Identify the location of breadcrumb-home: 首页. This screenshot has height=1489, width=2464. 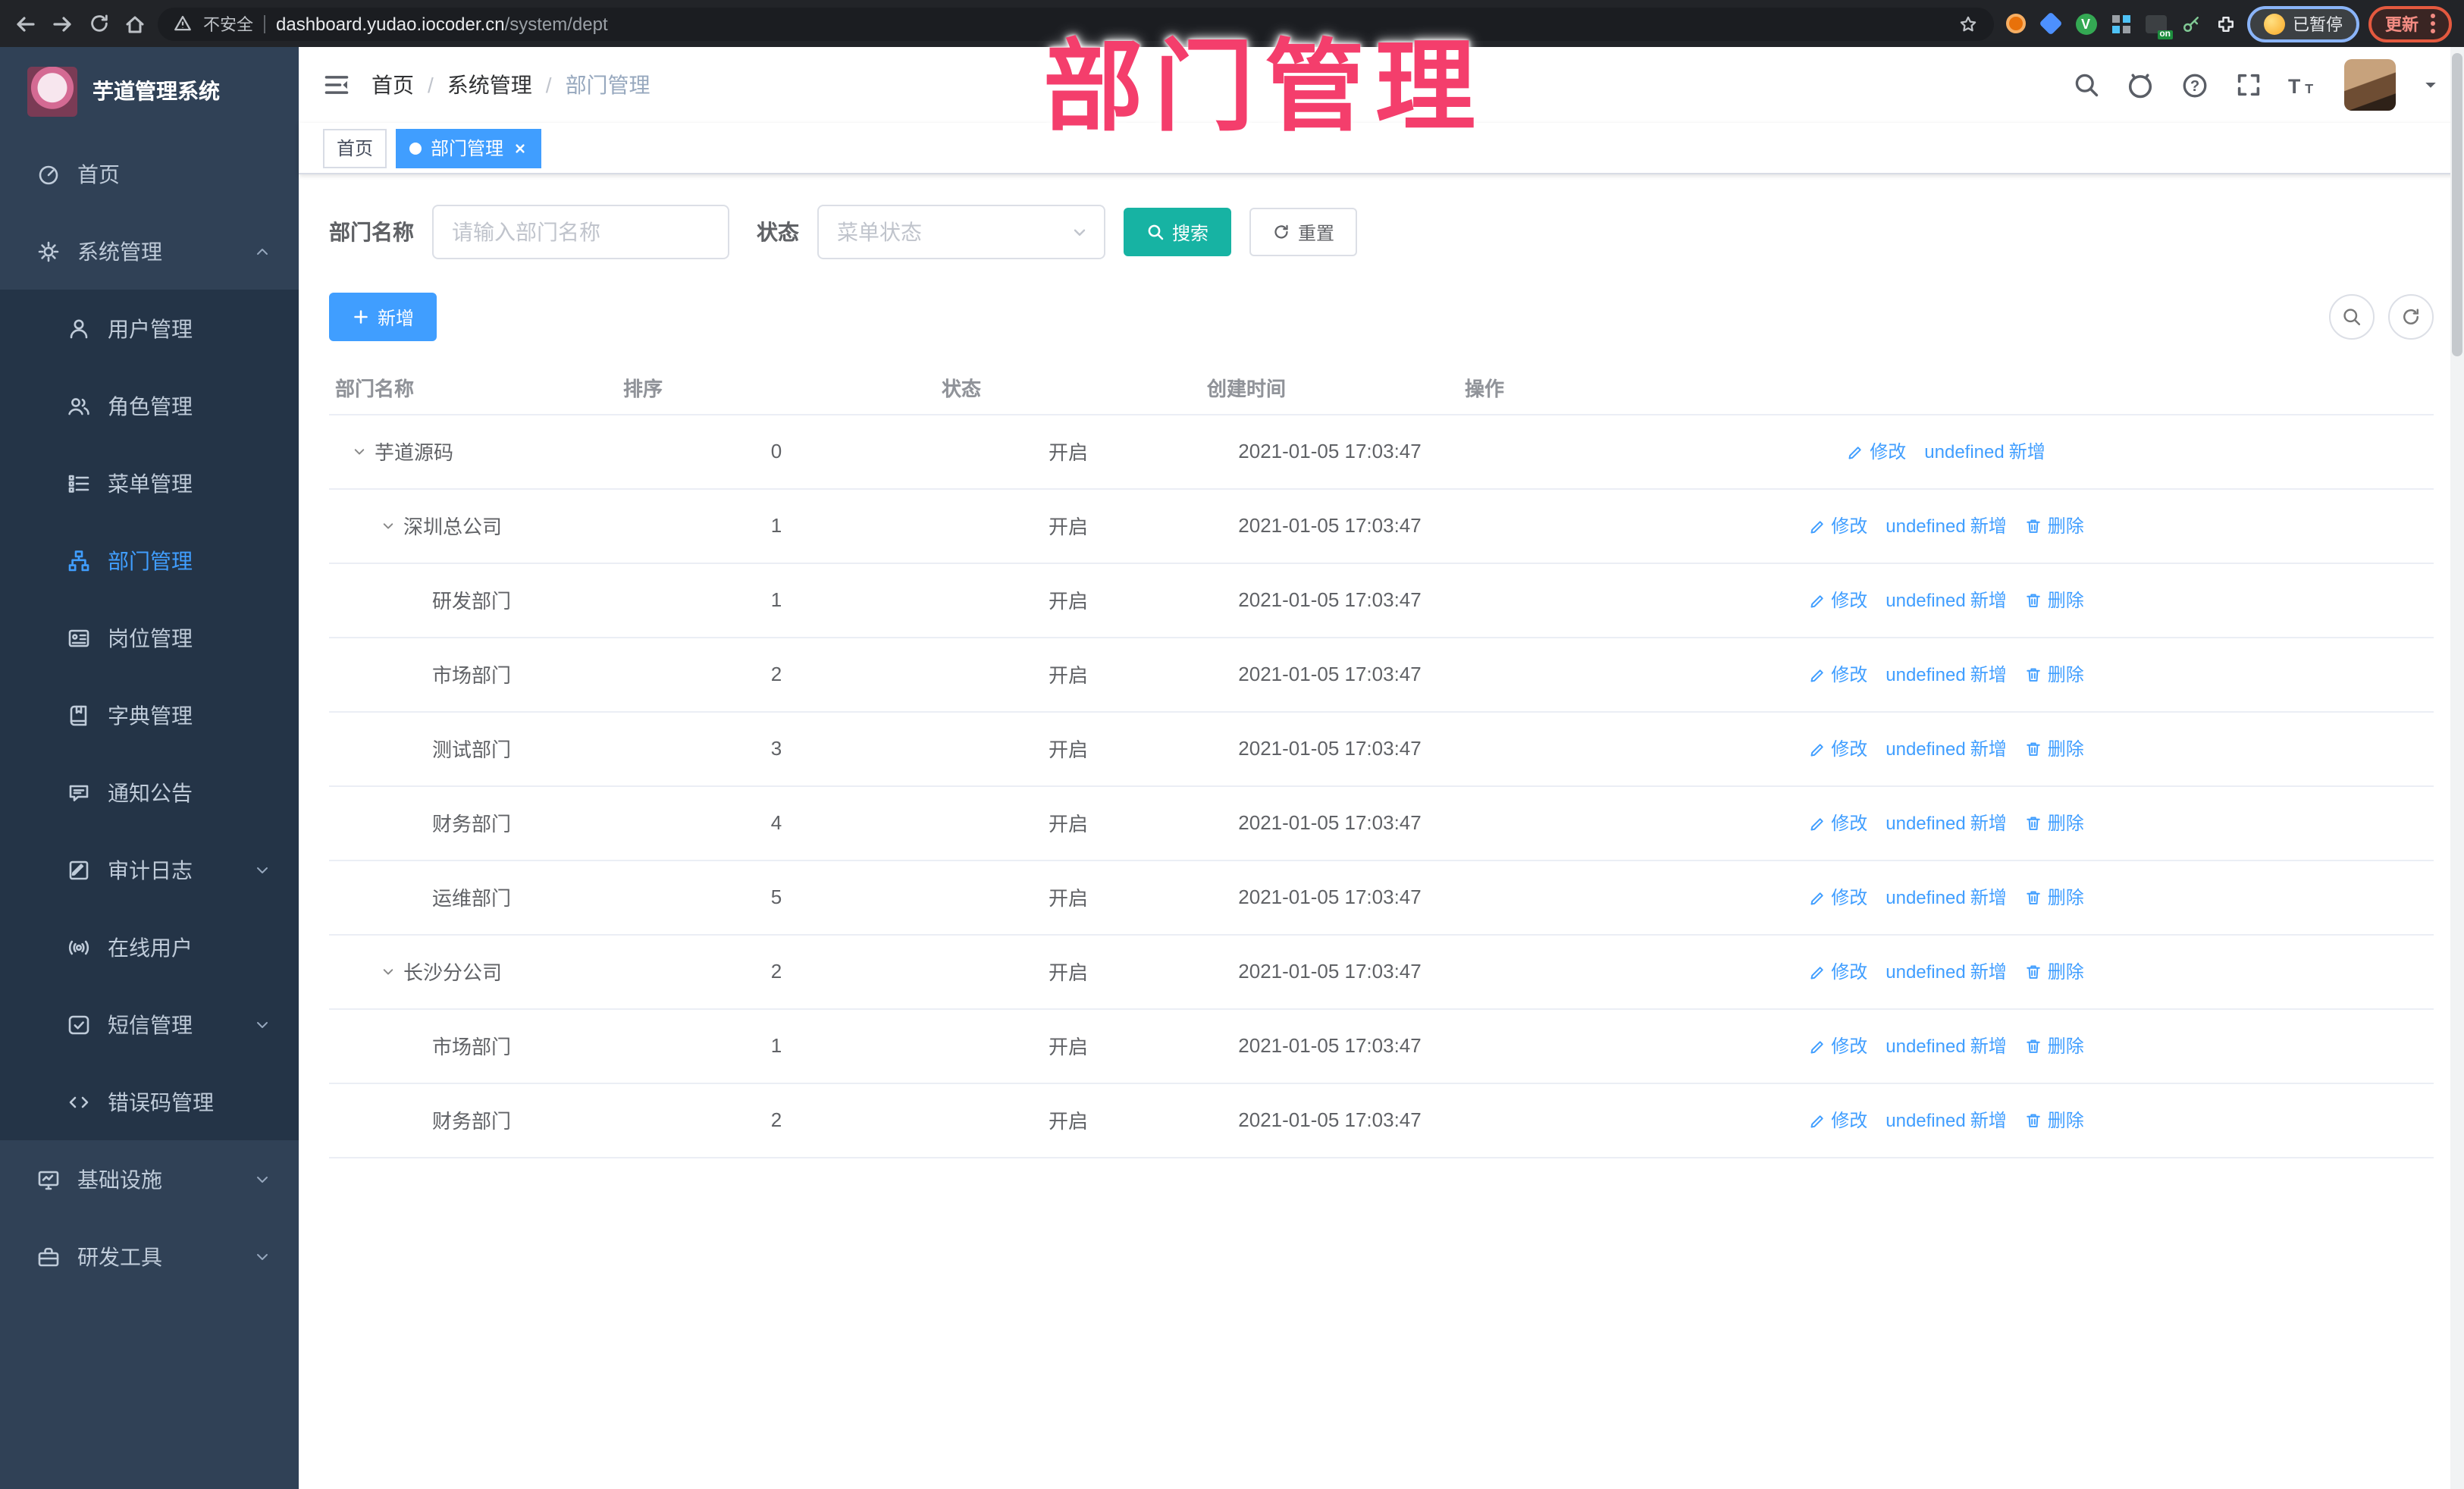
(392, 85).